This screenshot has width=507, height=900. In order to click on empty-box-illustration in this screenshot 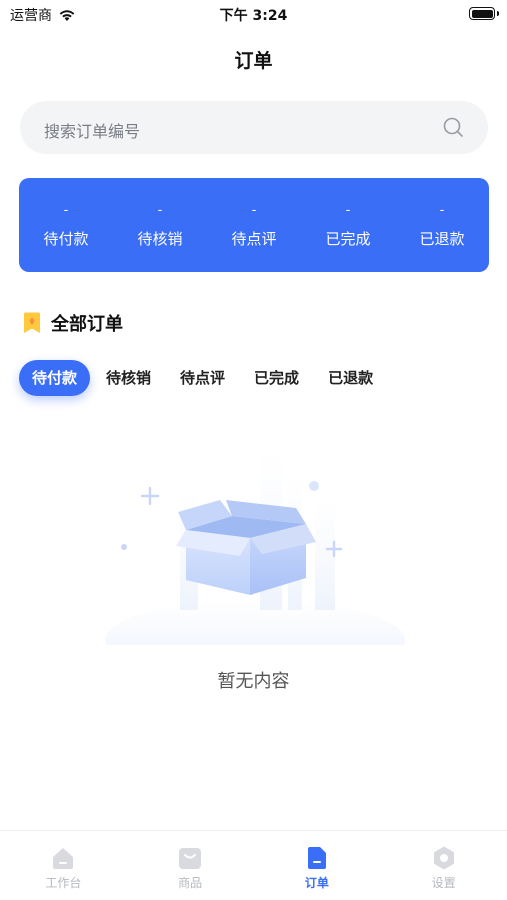, I will do `click(255, 547)`.